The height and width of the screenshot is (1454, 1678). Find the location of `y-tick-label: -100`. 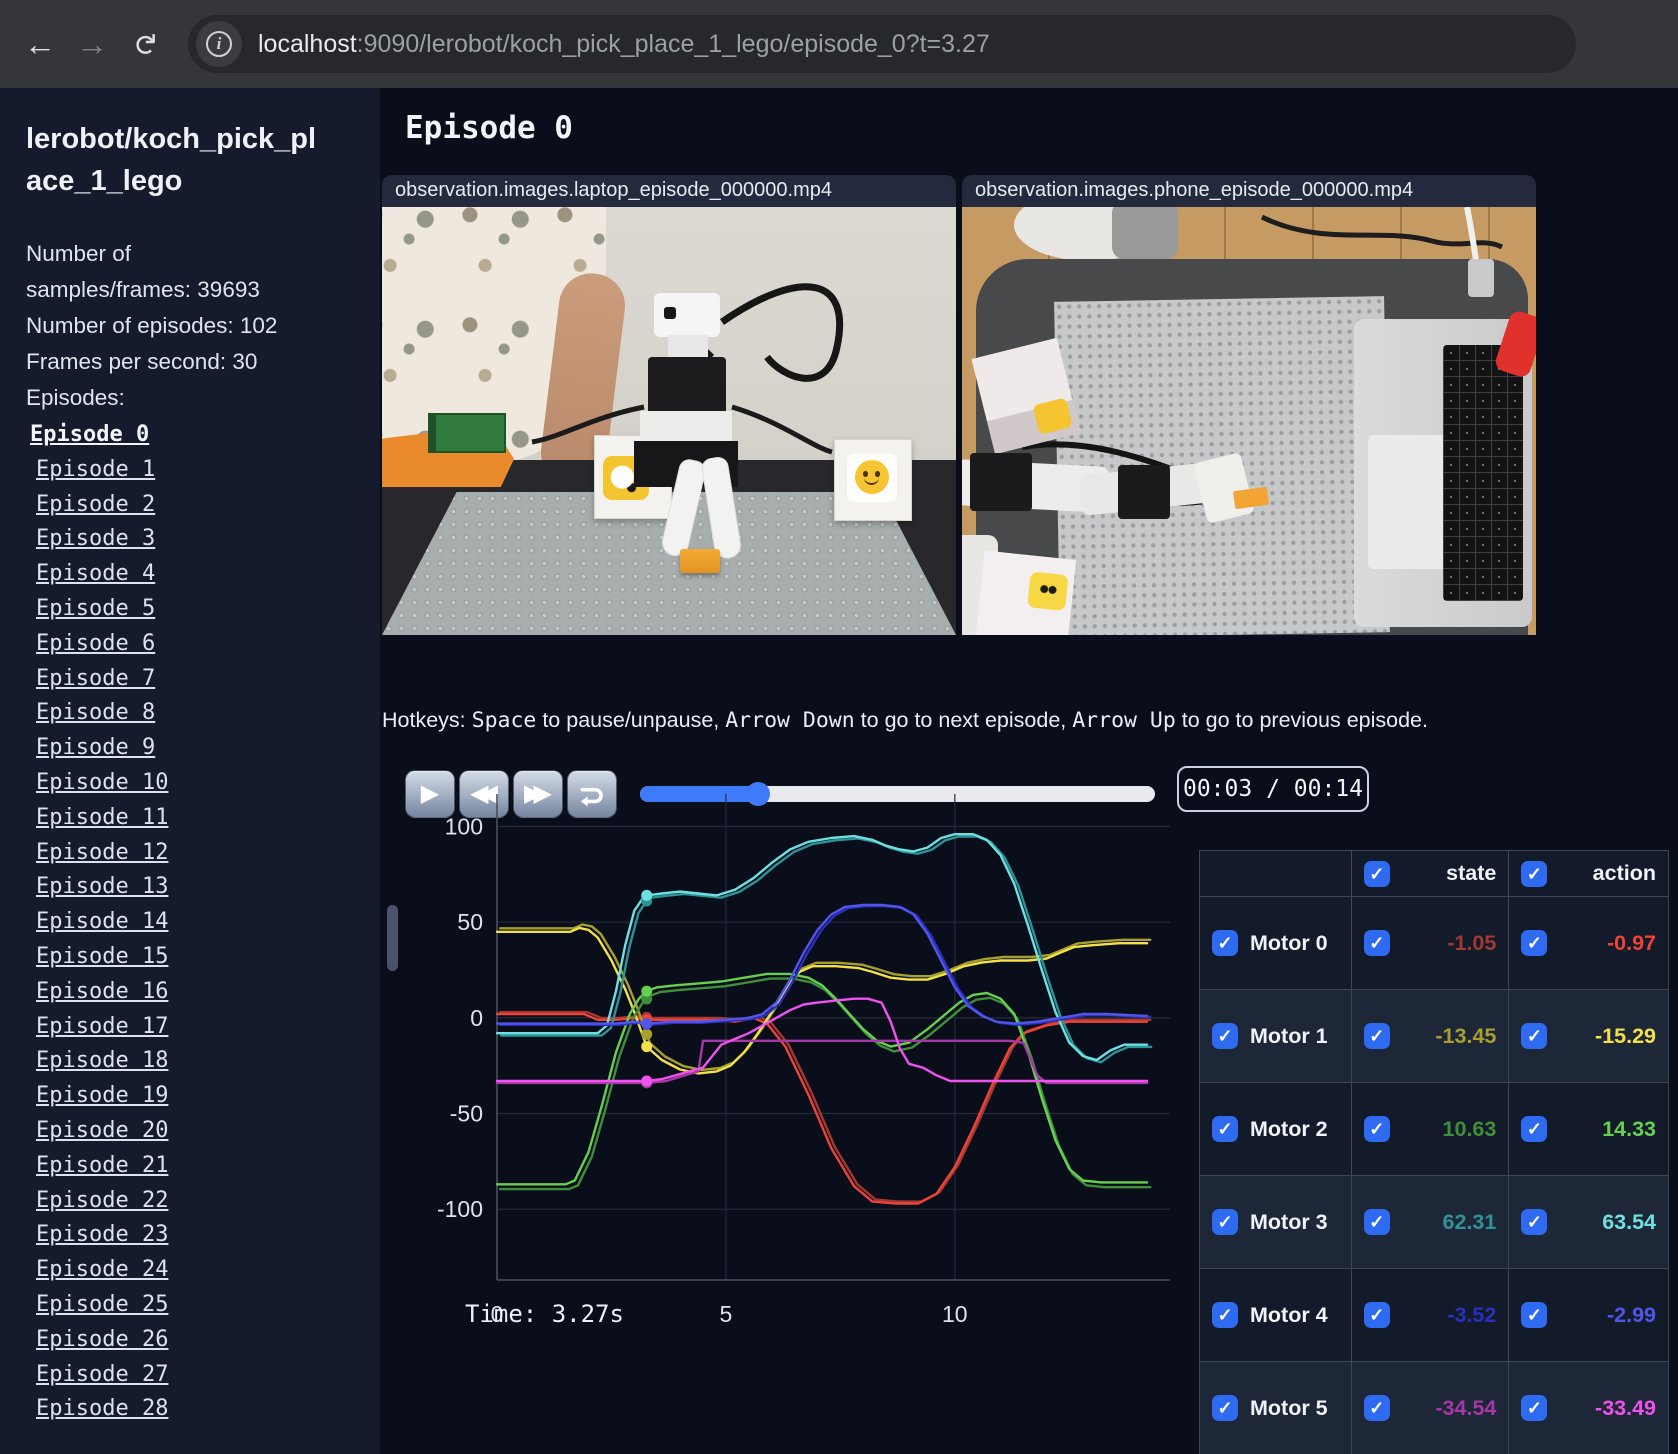

y-tick-label: -100 is located at coordinates (460, 1209).